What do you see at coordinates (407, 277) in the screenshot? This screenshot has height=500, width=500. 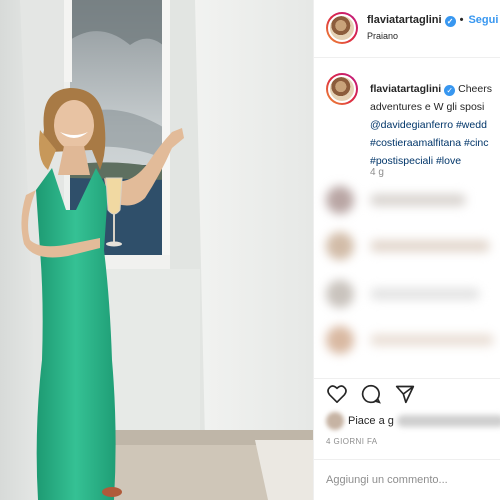 I see `comment-list` at bounding box center [407, 277].